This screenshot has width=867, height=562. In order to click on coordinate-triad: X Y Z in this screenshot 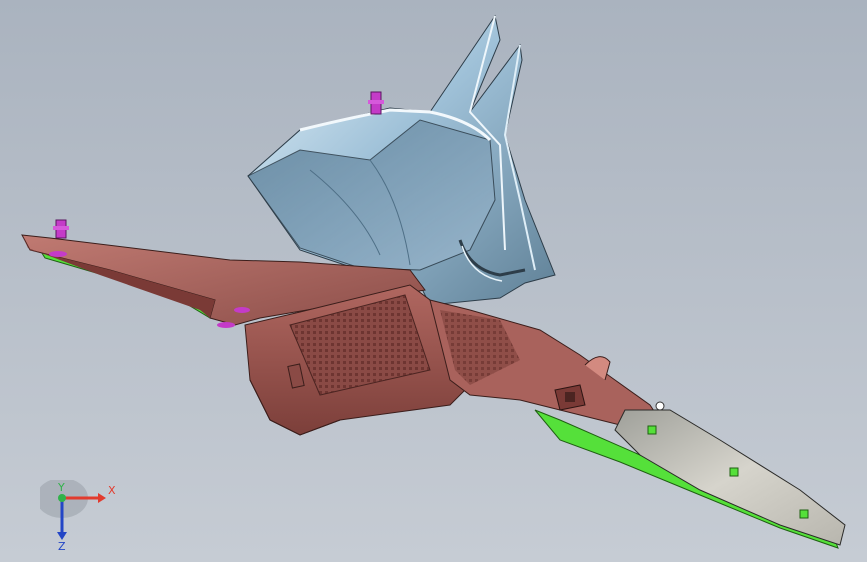, I will do `click(78, 515)`.